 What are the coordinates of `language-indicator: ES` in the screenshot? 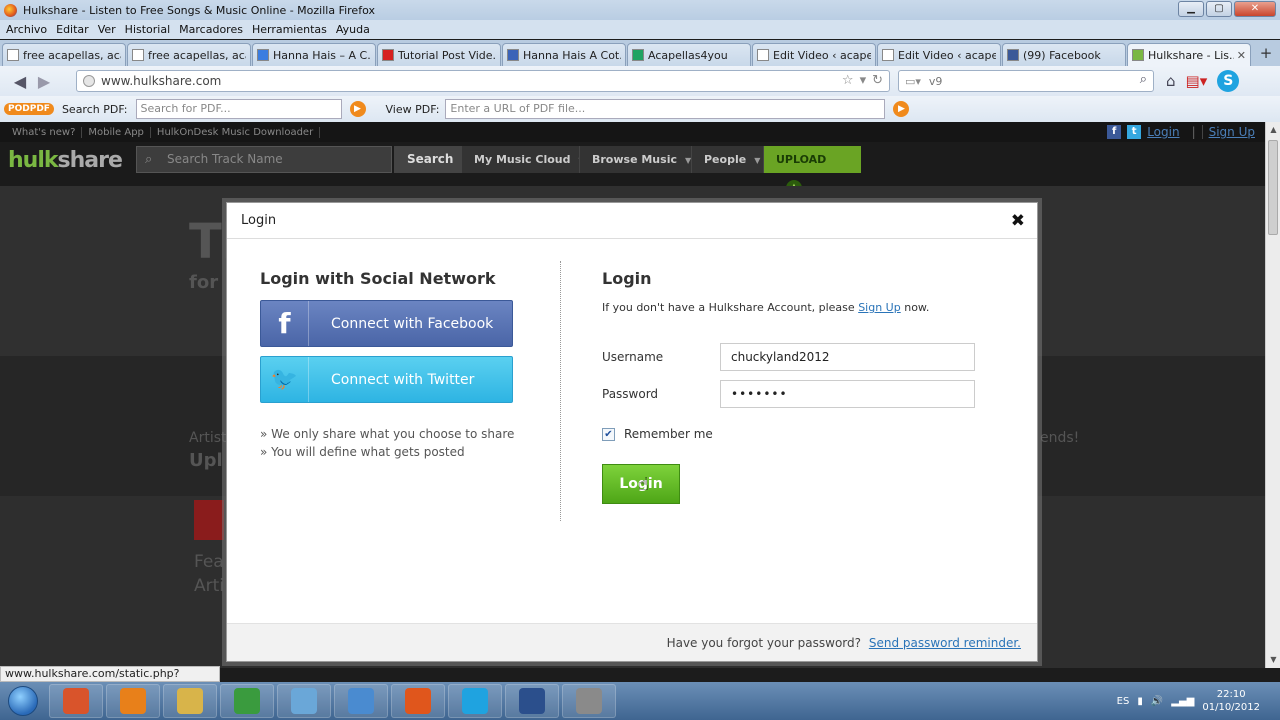 It's located at (1123, 701).